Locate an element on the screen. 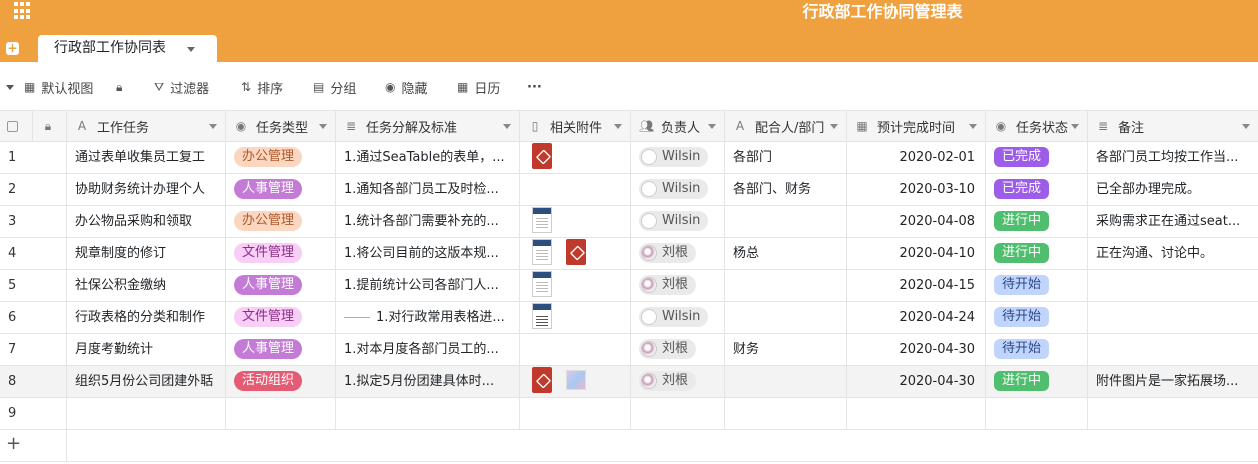  cell-task: 办公物品采购和领取 is located at coordinates (146, 221).